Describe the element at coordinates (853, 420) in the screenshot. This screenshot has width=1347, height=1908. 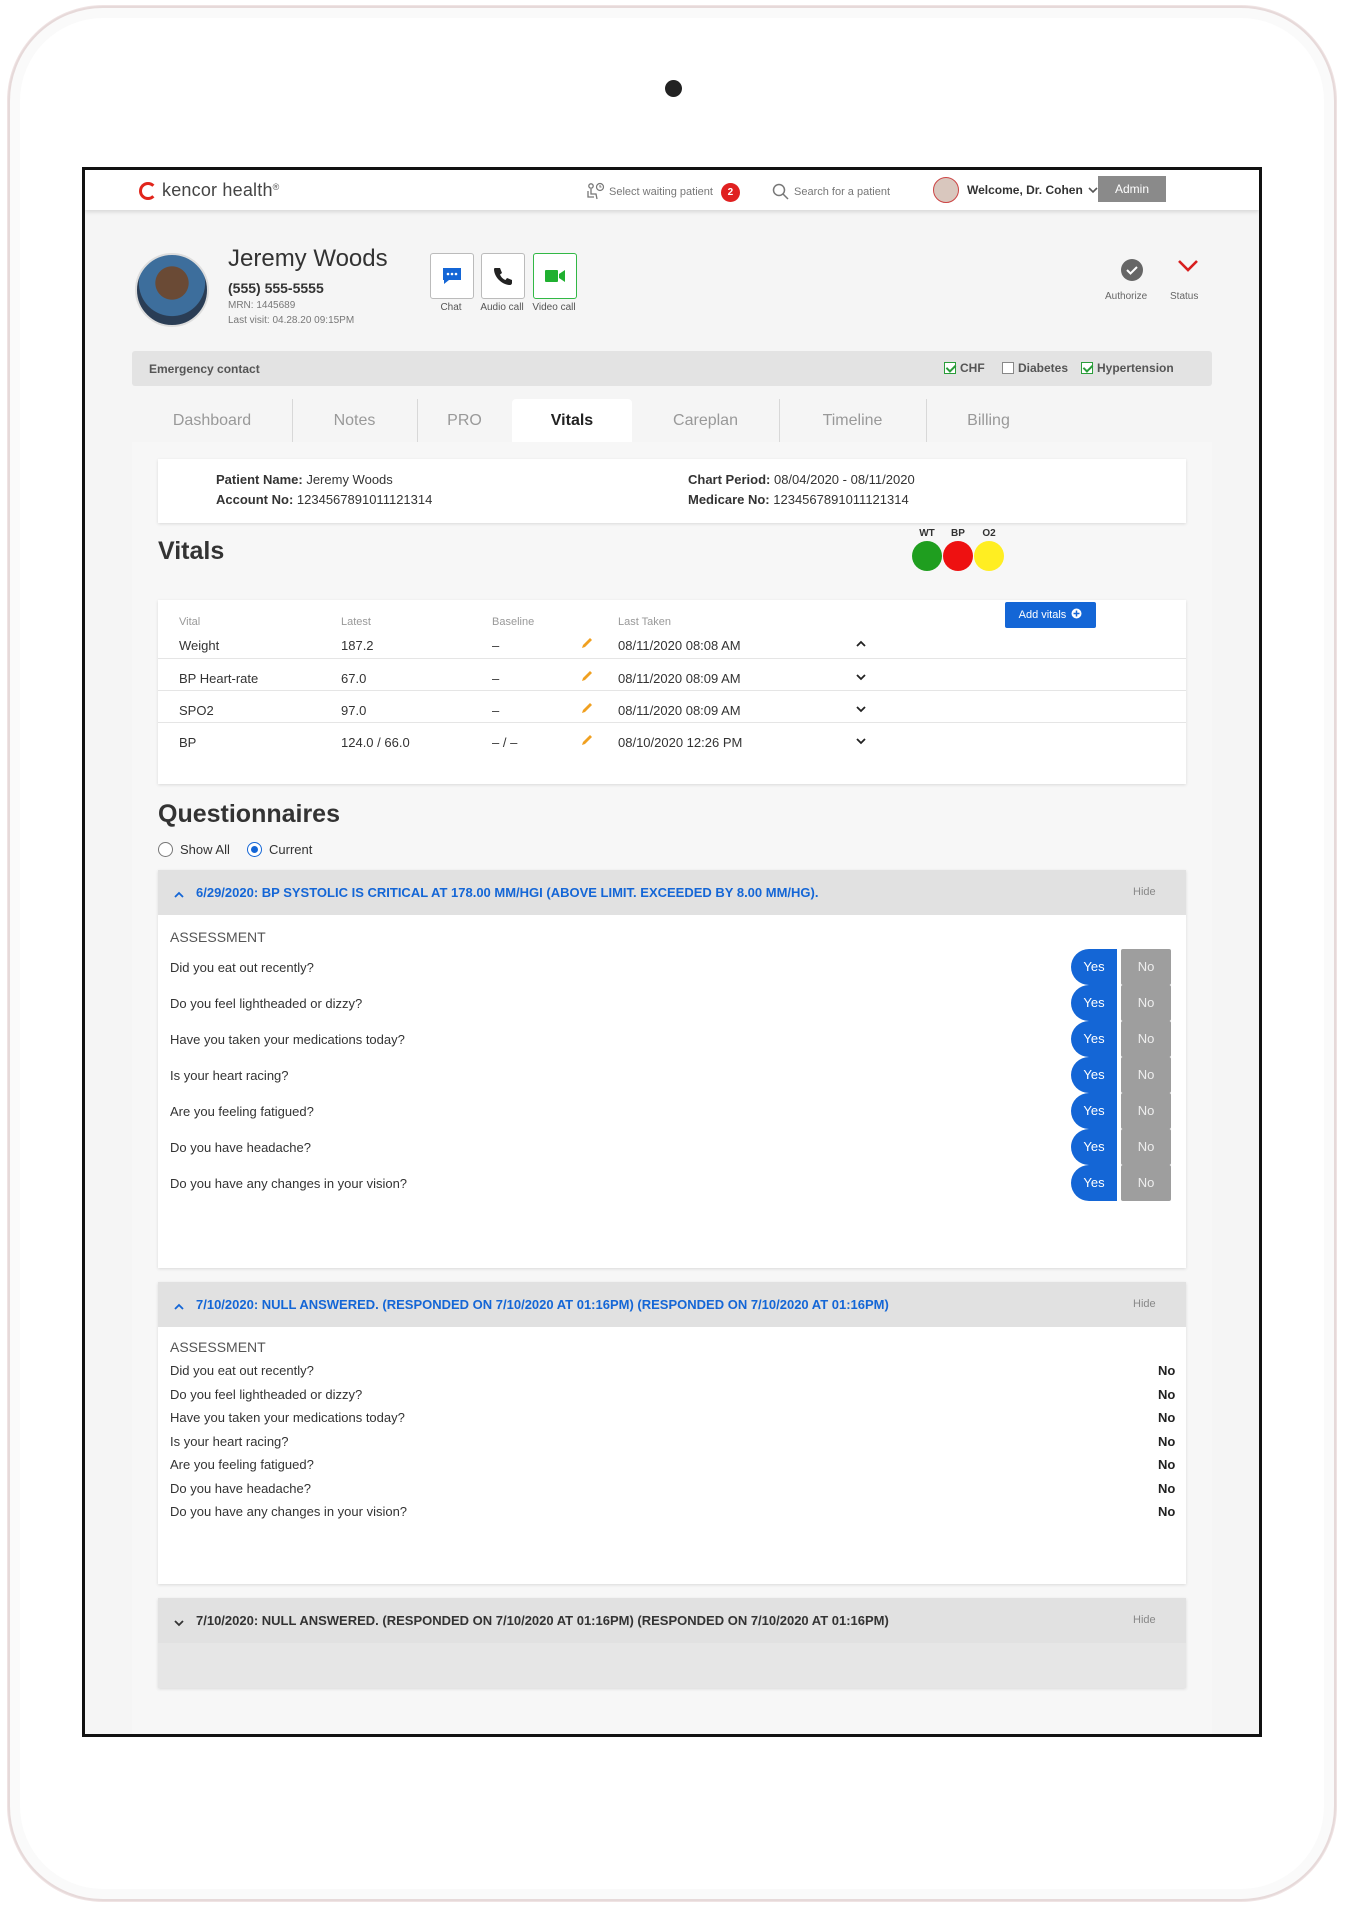
I see `tab-timeline: Timeline` at that location.